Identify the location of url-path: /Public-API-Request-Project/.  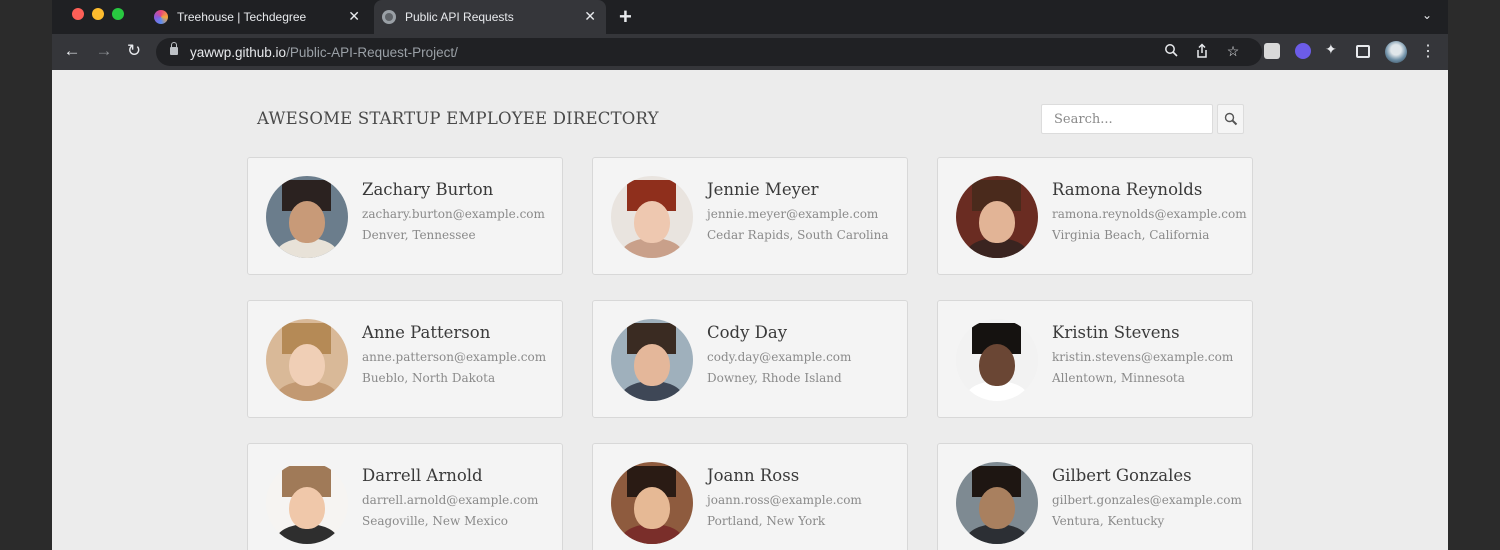
(372, 52).